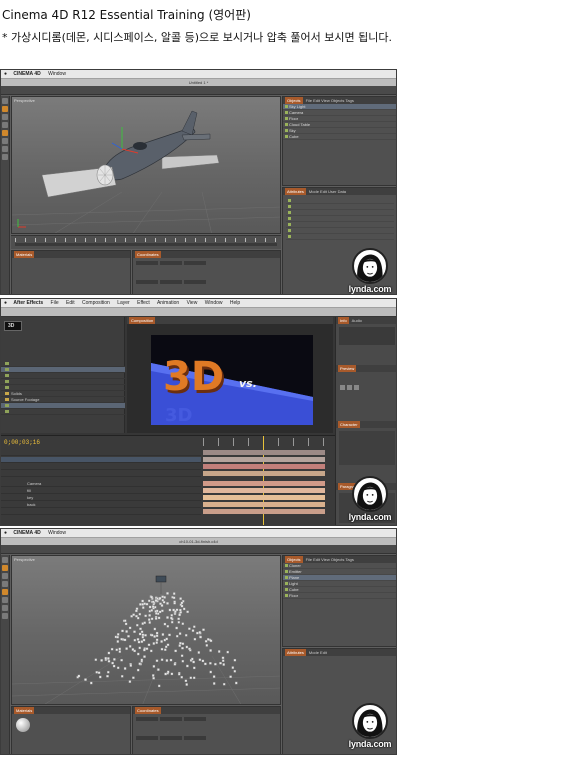  I want to click on attribute-row, so click(340, 237).